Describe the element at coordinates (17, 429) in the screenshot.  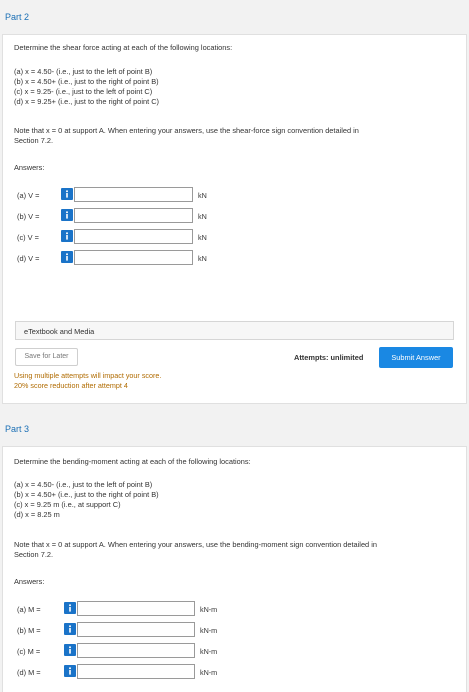
I see `part3-title: Part 3` at that location.